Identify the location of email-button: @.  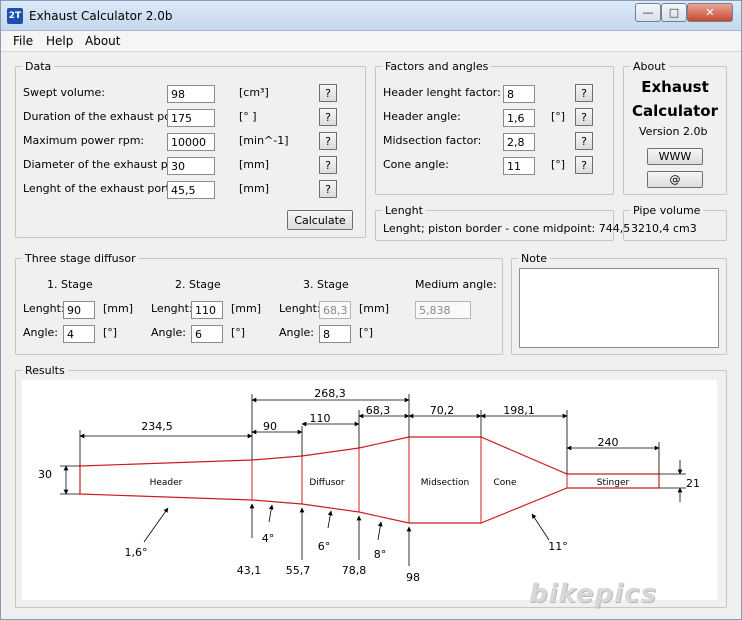
(675, 179).